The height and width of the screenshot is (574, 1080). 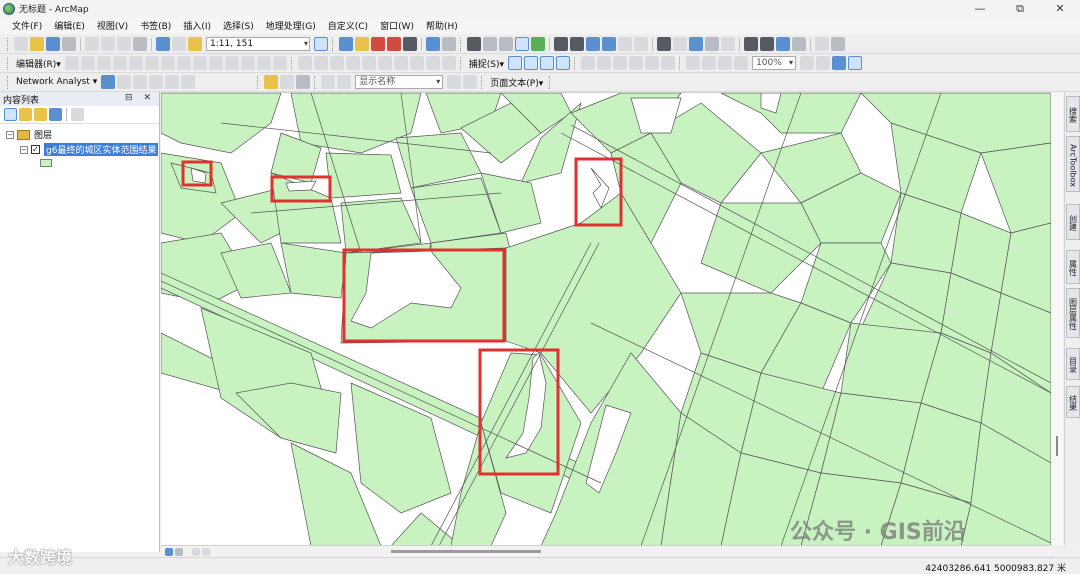 What do you see at coordinates (206, 551) in the screenshot?
I see `pause-drawing-icon` at bounding box center [206, 551].